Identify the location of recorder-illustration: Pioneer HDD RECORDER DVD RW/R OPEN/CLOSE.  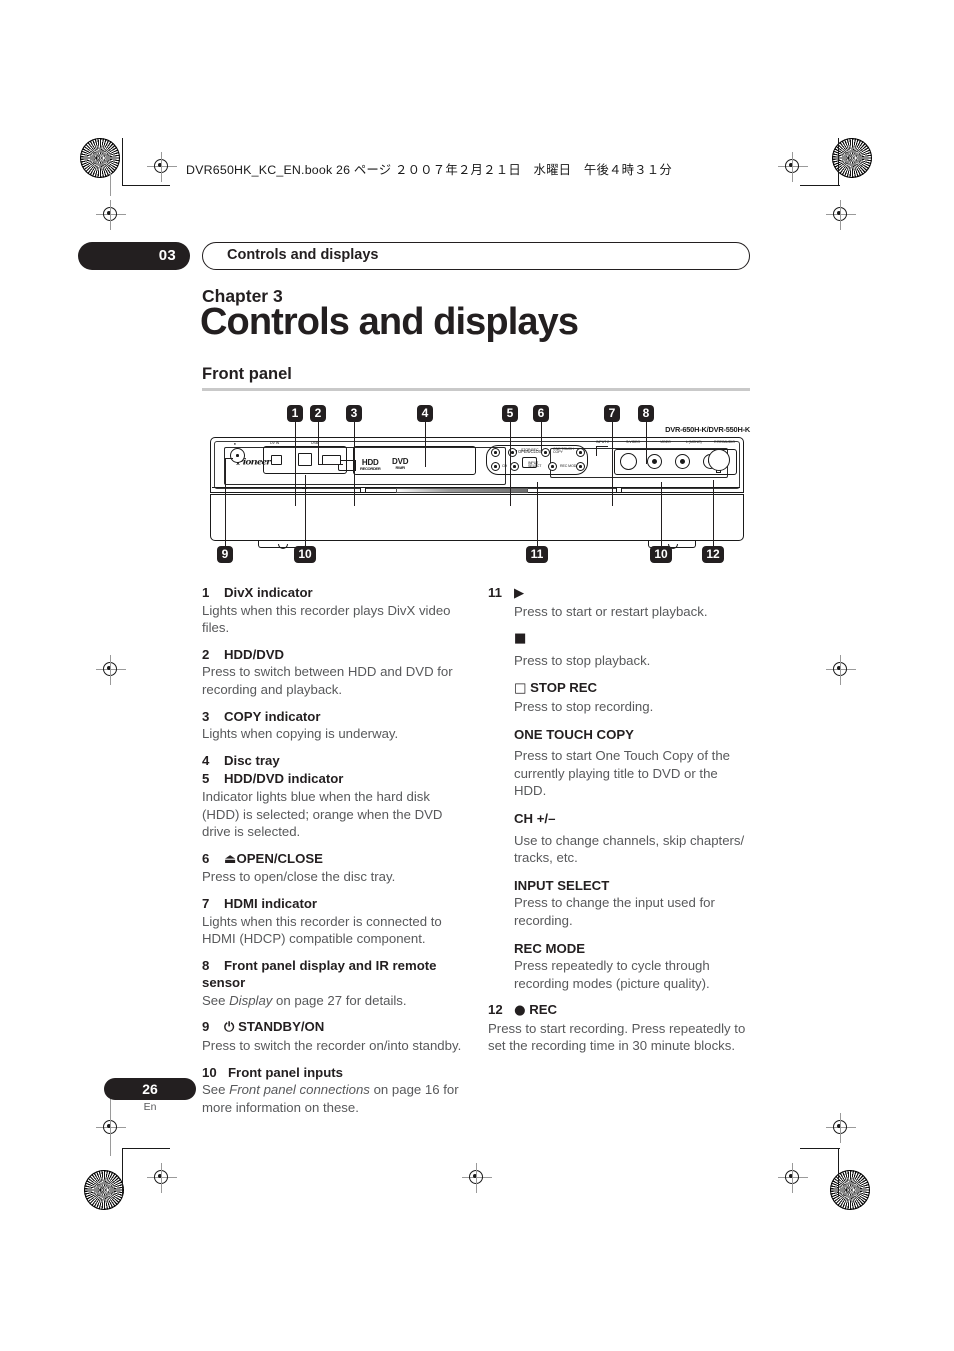
(477, 493).